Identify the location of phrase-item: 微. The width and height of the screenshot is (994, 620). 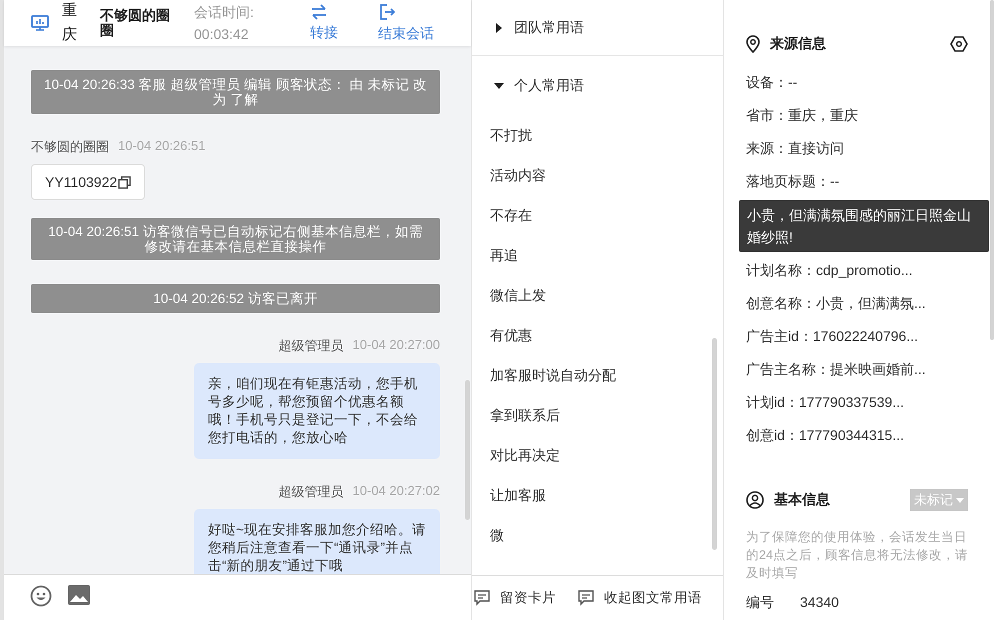
(488, 536).